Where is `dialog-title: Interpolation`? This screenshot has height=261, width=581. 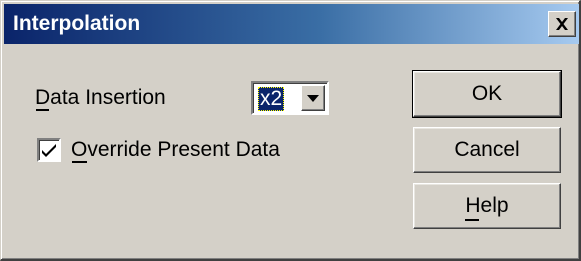
dialog-title: Interpolation is located at coordinates (77, 23).